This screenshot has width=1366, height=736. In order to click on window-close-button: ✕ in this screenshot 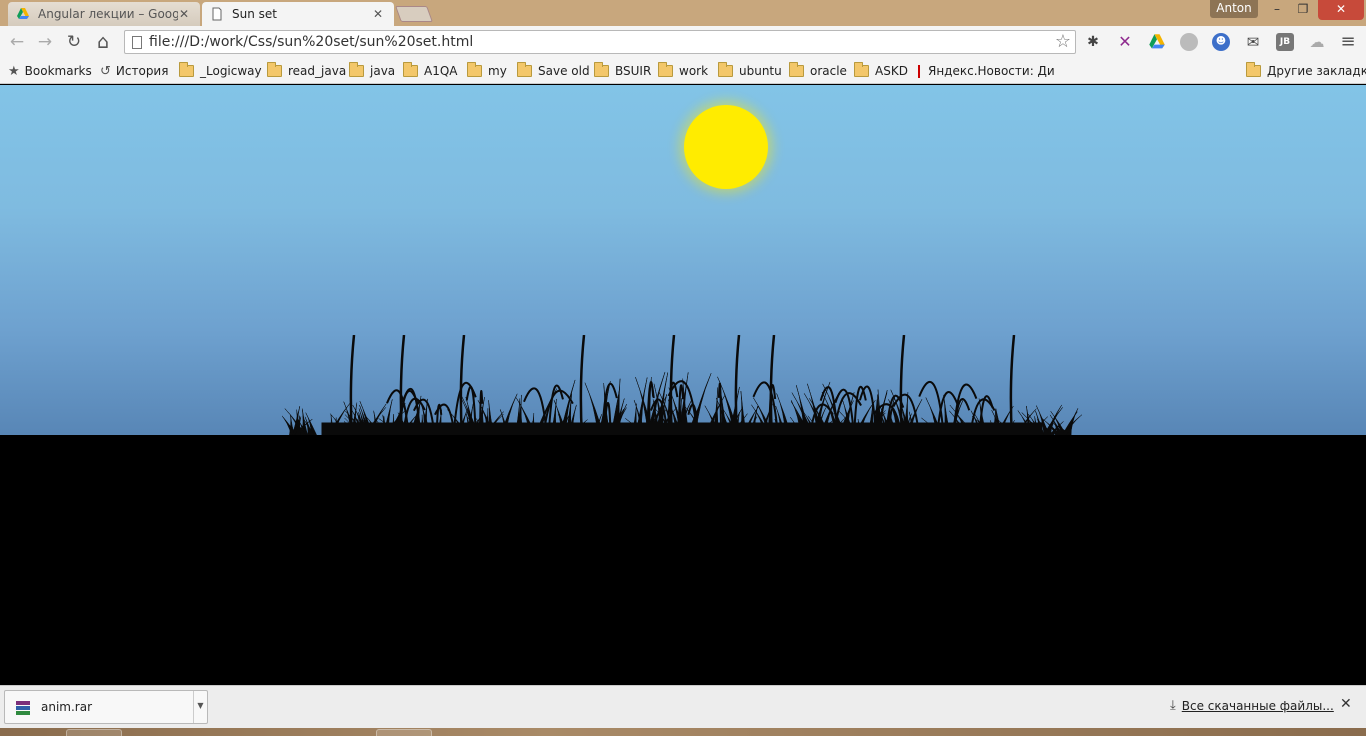, I will do `click(1341, 10)`.